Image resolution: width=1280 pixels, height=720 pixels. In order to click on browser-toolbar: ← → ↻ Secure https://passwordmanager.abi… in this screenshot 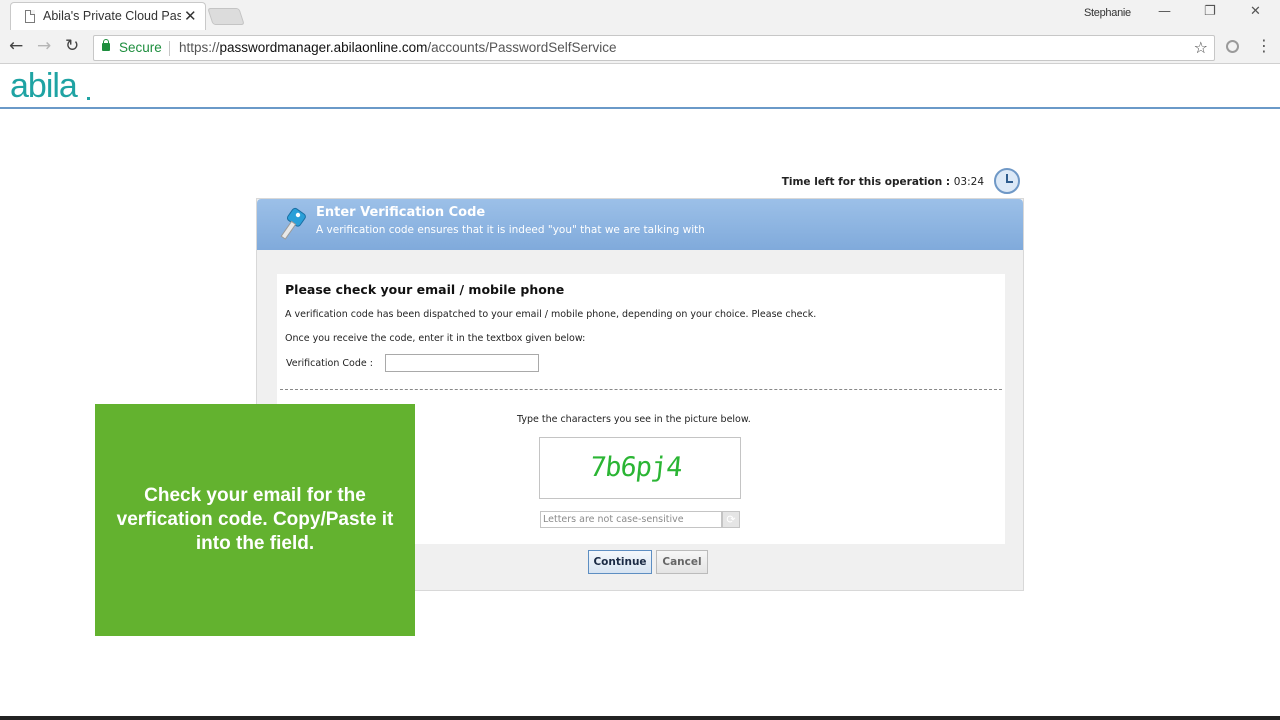, I will do `click(640, 48)`.